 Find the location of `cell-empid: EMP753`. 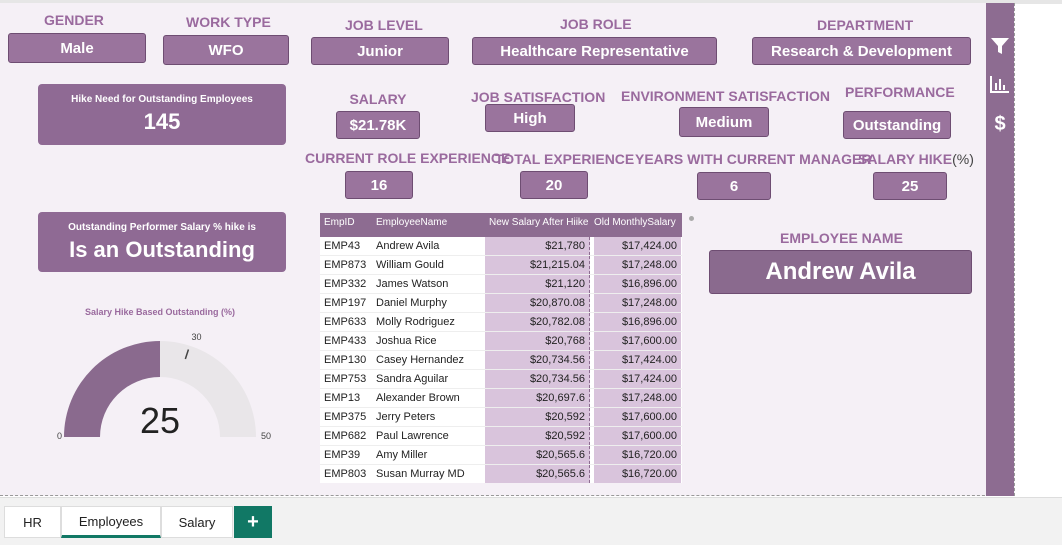

cell-empid: EMP753 is located at coordinates (345, 379).